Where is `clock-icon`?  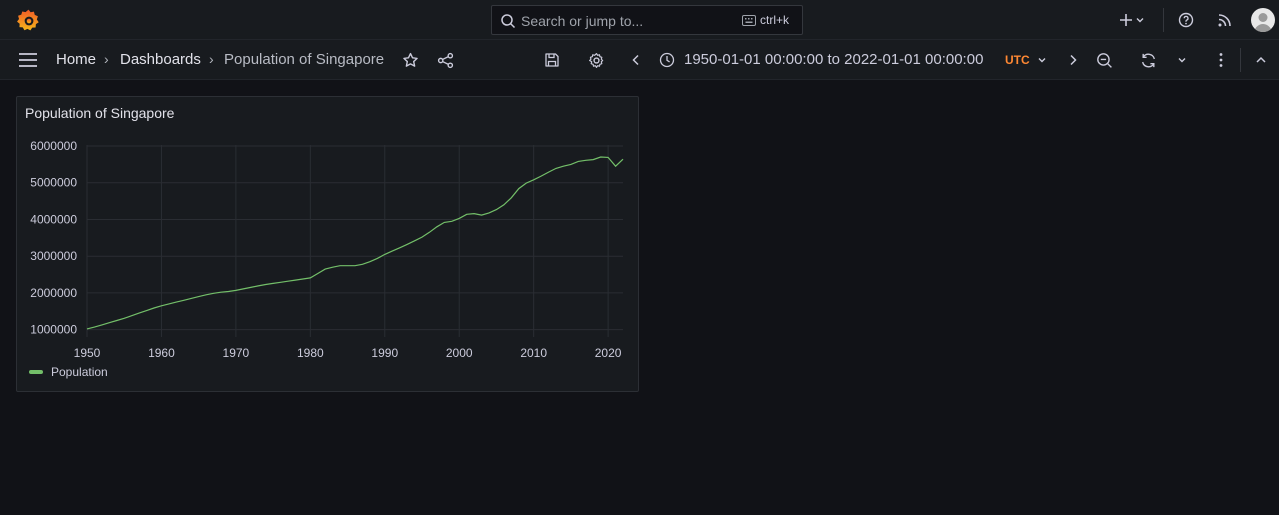 clock-icon is located at coordinates (667, 60).